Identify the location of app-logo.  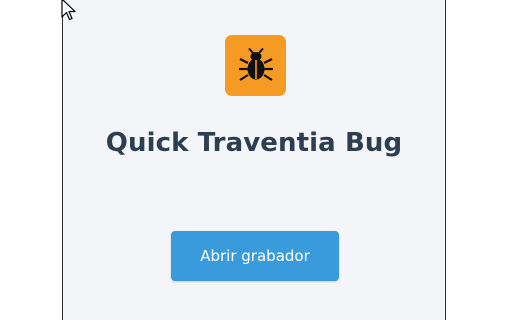
(255, 65).